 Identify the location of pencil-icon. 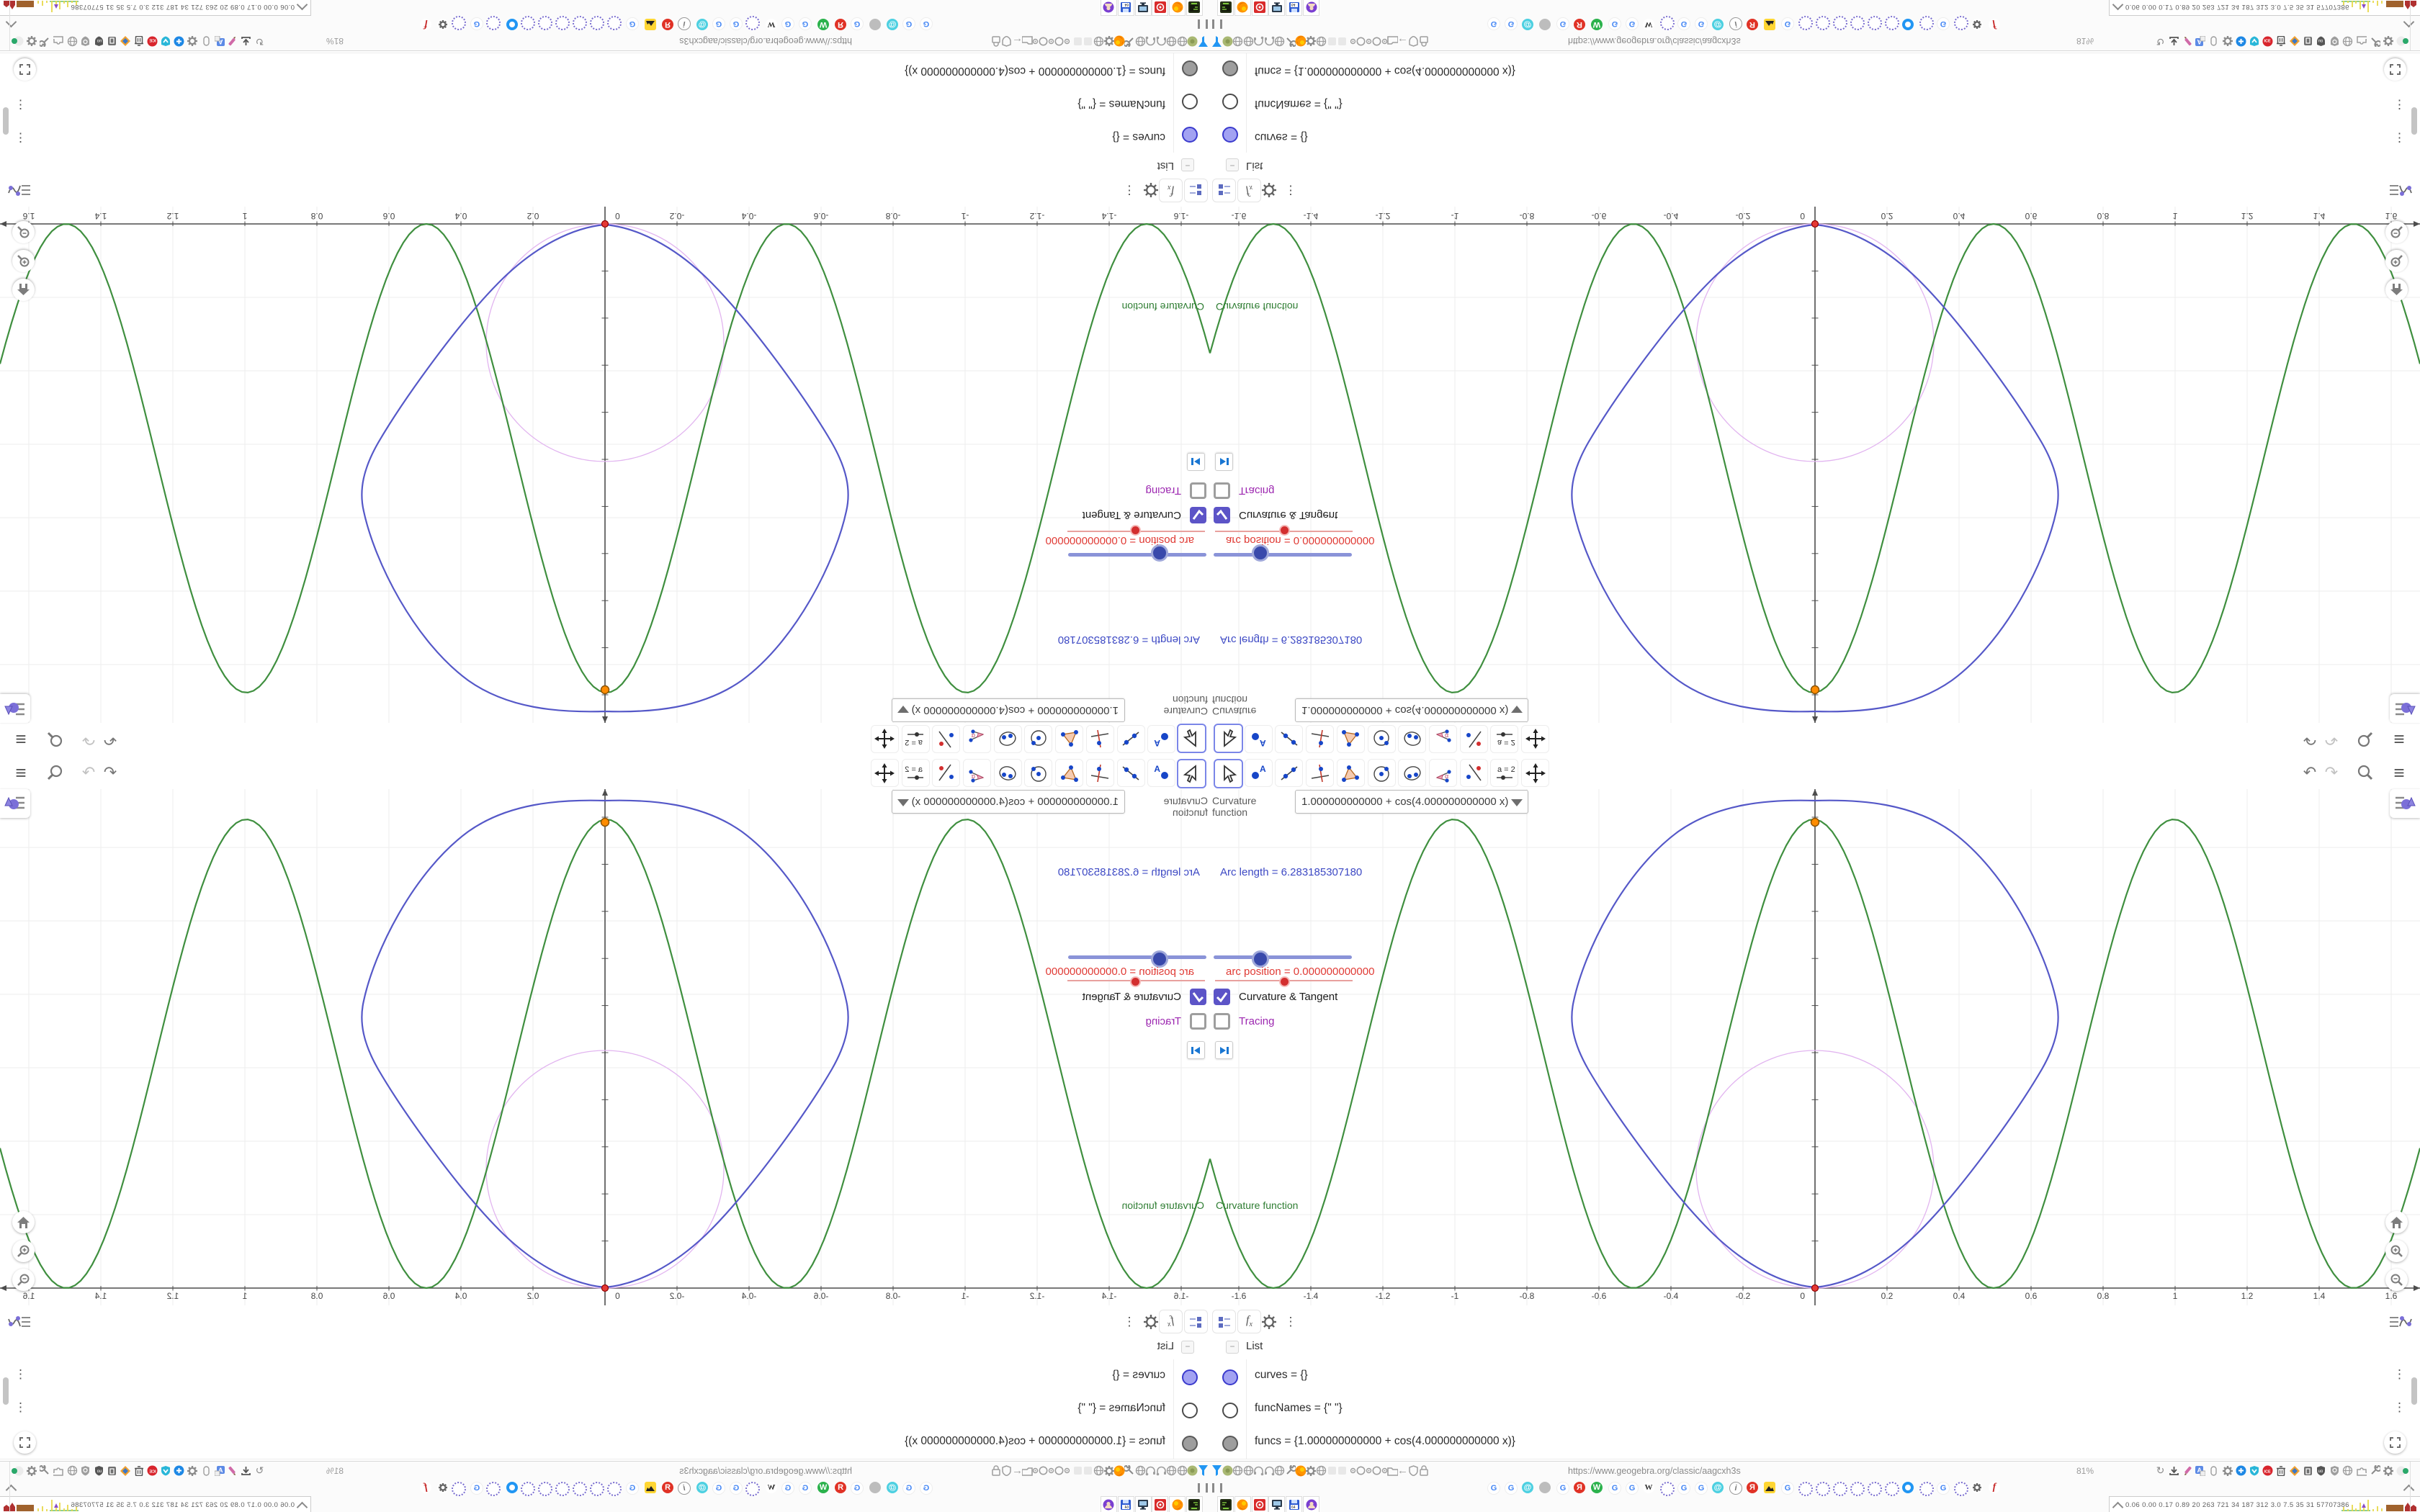
(233, 41).